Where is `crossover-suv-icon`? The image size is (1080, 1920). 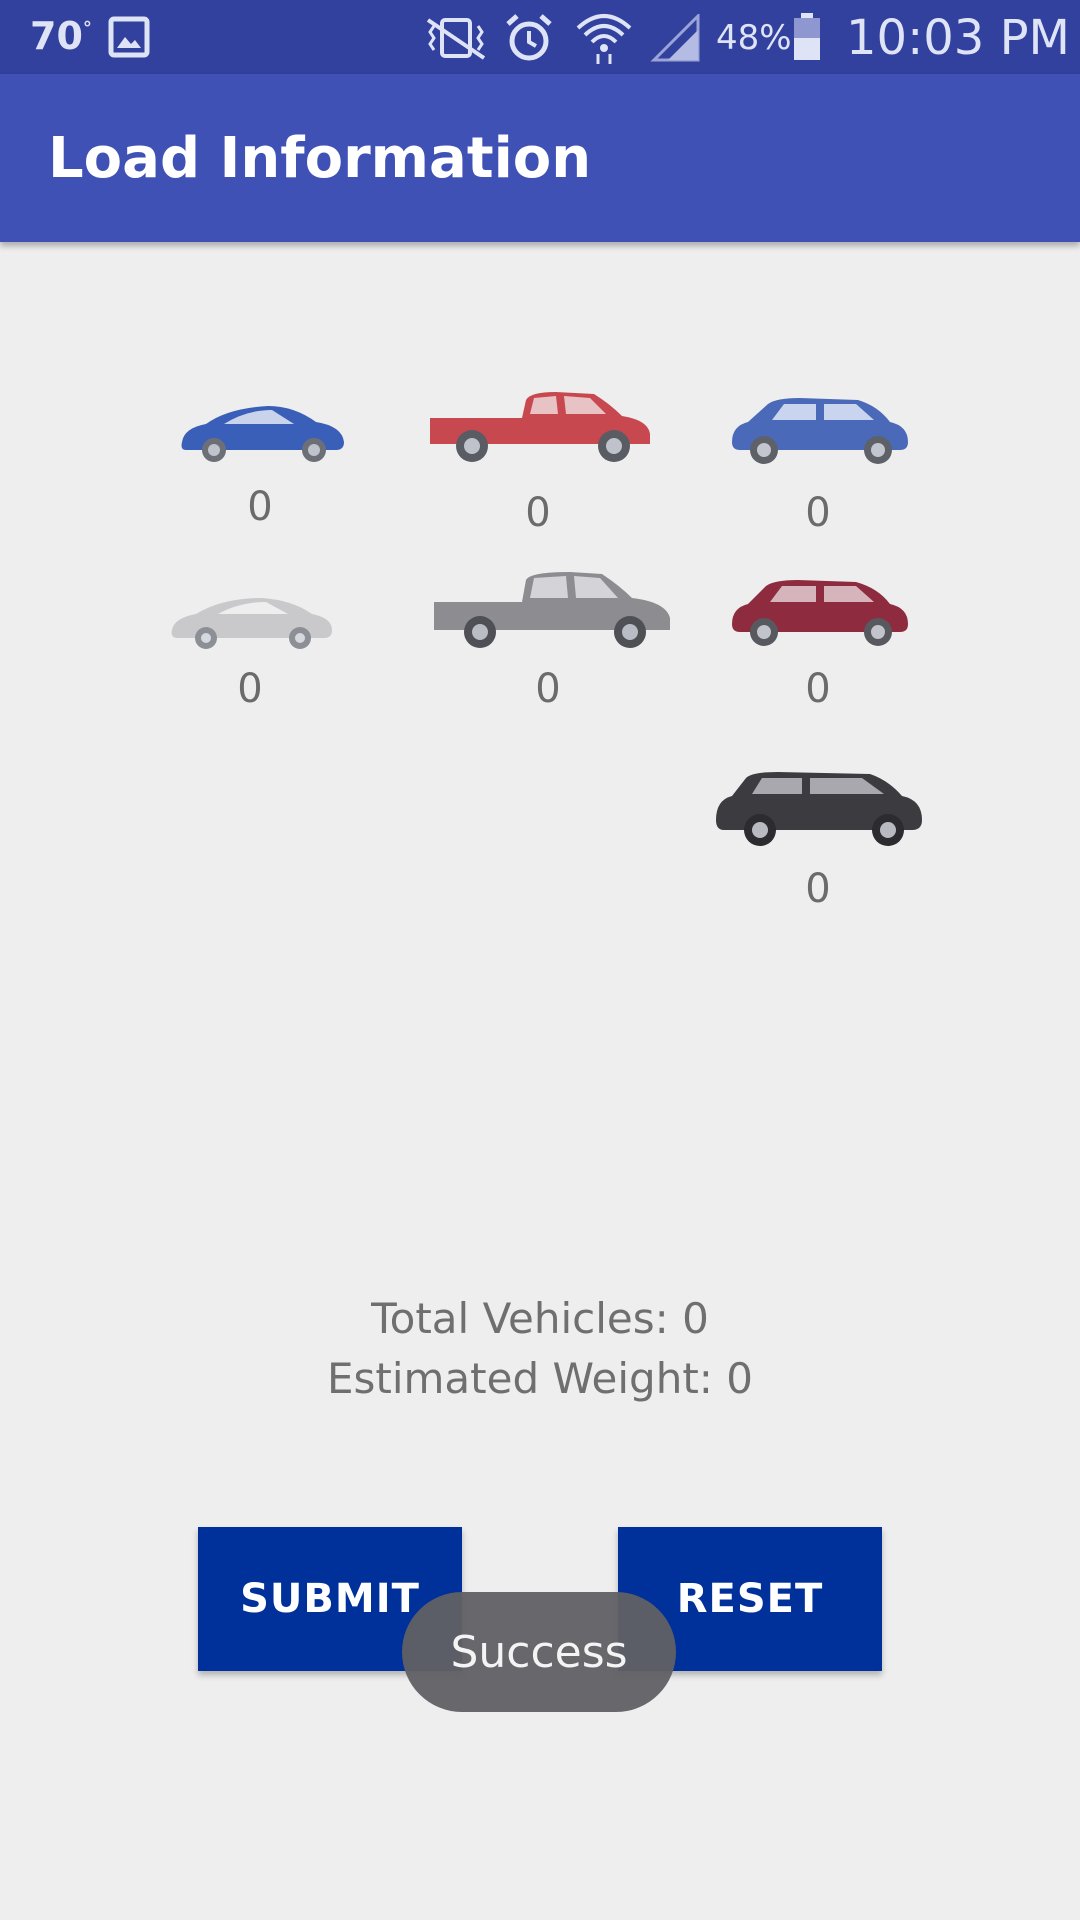 crossover-suv-icon is located at coordinates (820, 613).